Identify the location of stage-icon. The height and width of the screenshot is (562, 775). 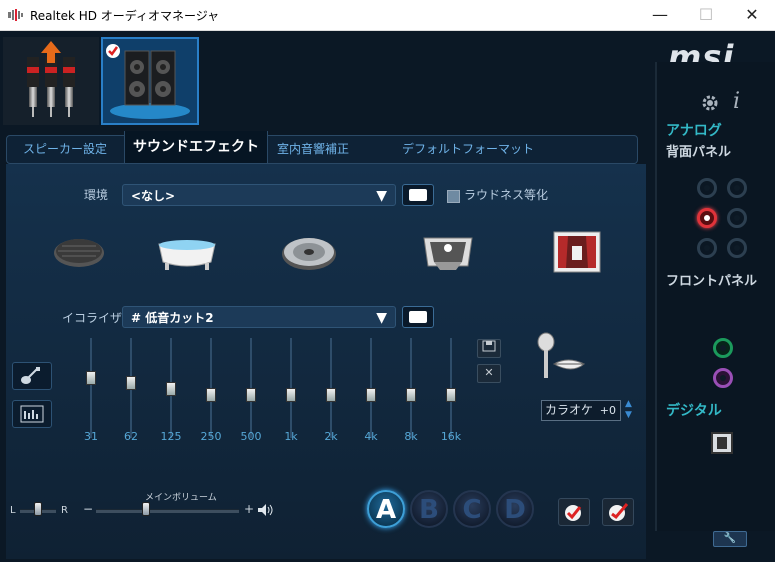
(577, 252).